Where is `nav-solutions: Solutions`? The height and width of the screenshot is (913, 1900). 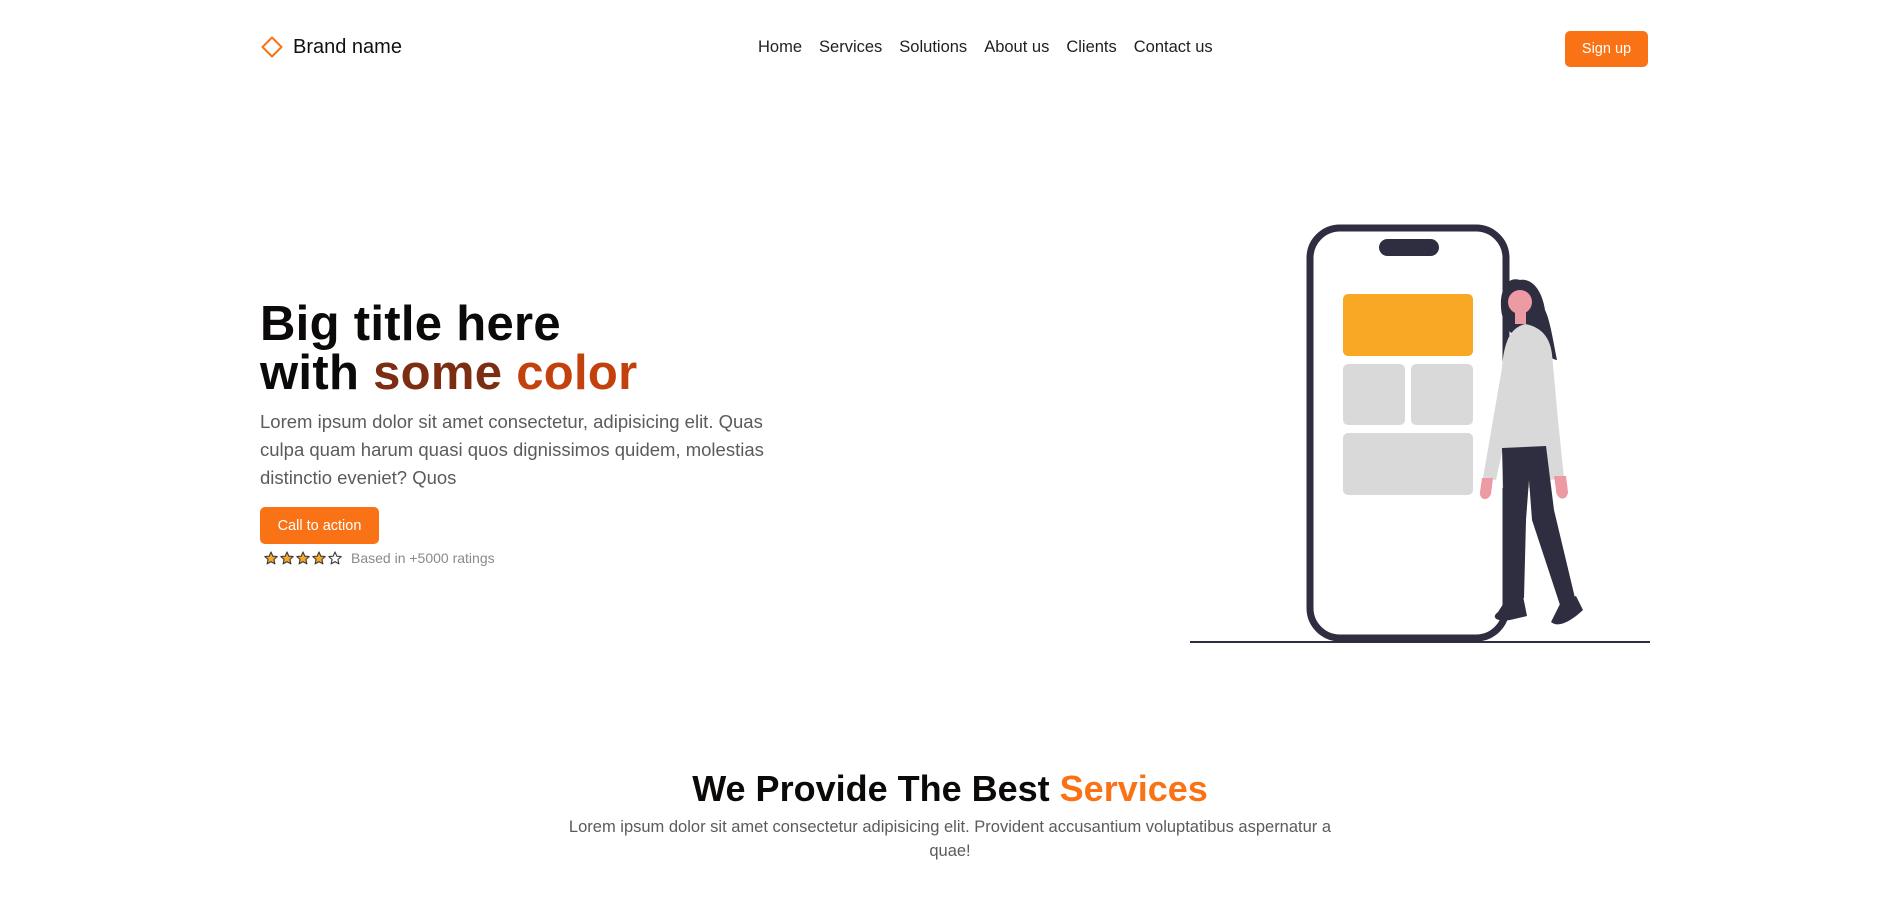 nav-solutions: Solutions is located at coordinates (933, 47).